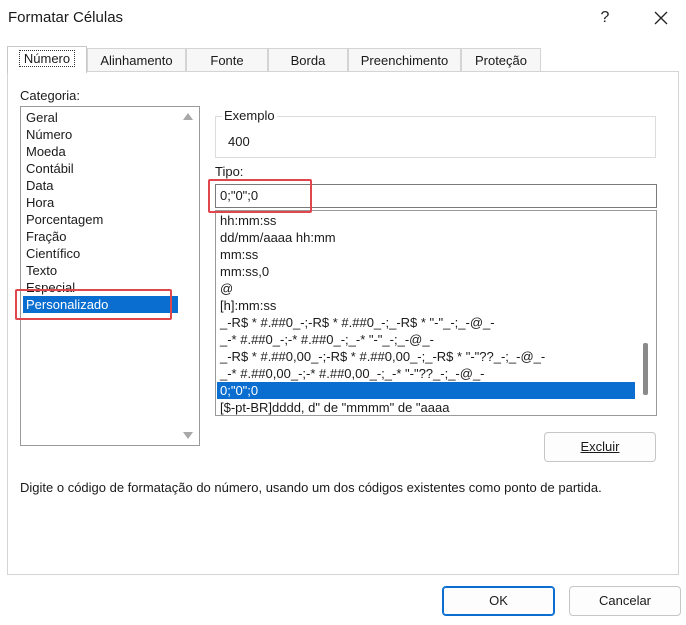  Describe the element at coordinates (46, 151) in the screenshot. I see `categoria-item-moeda: Moeda` at that location.